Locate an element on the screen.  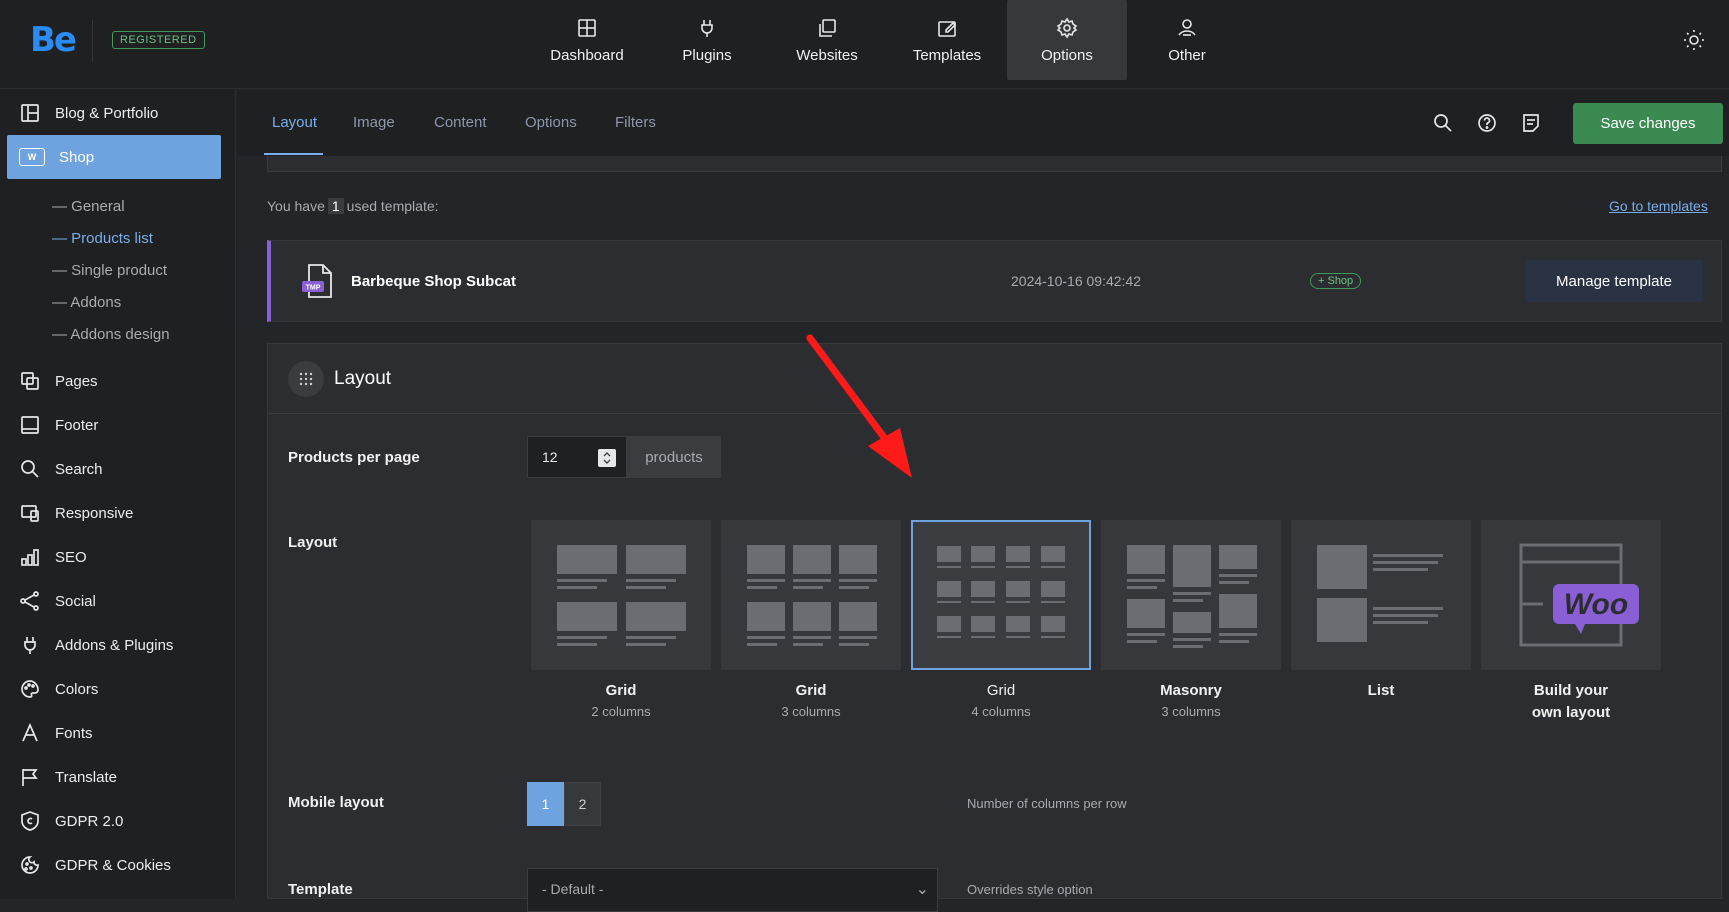
other-icon is located at coordinates (1187, 27).